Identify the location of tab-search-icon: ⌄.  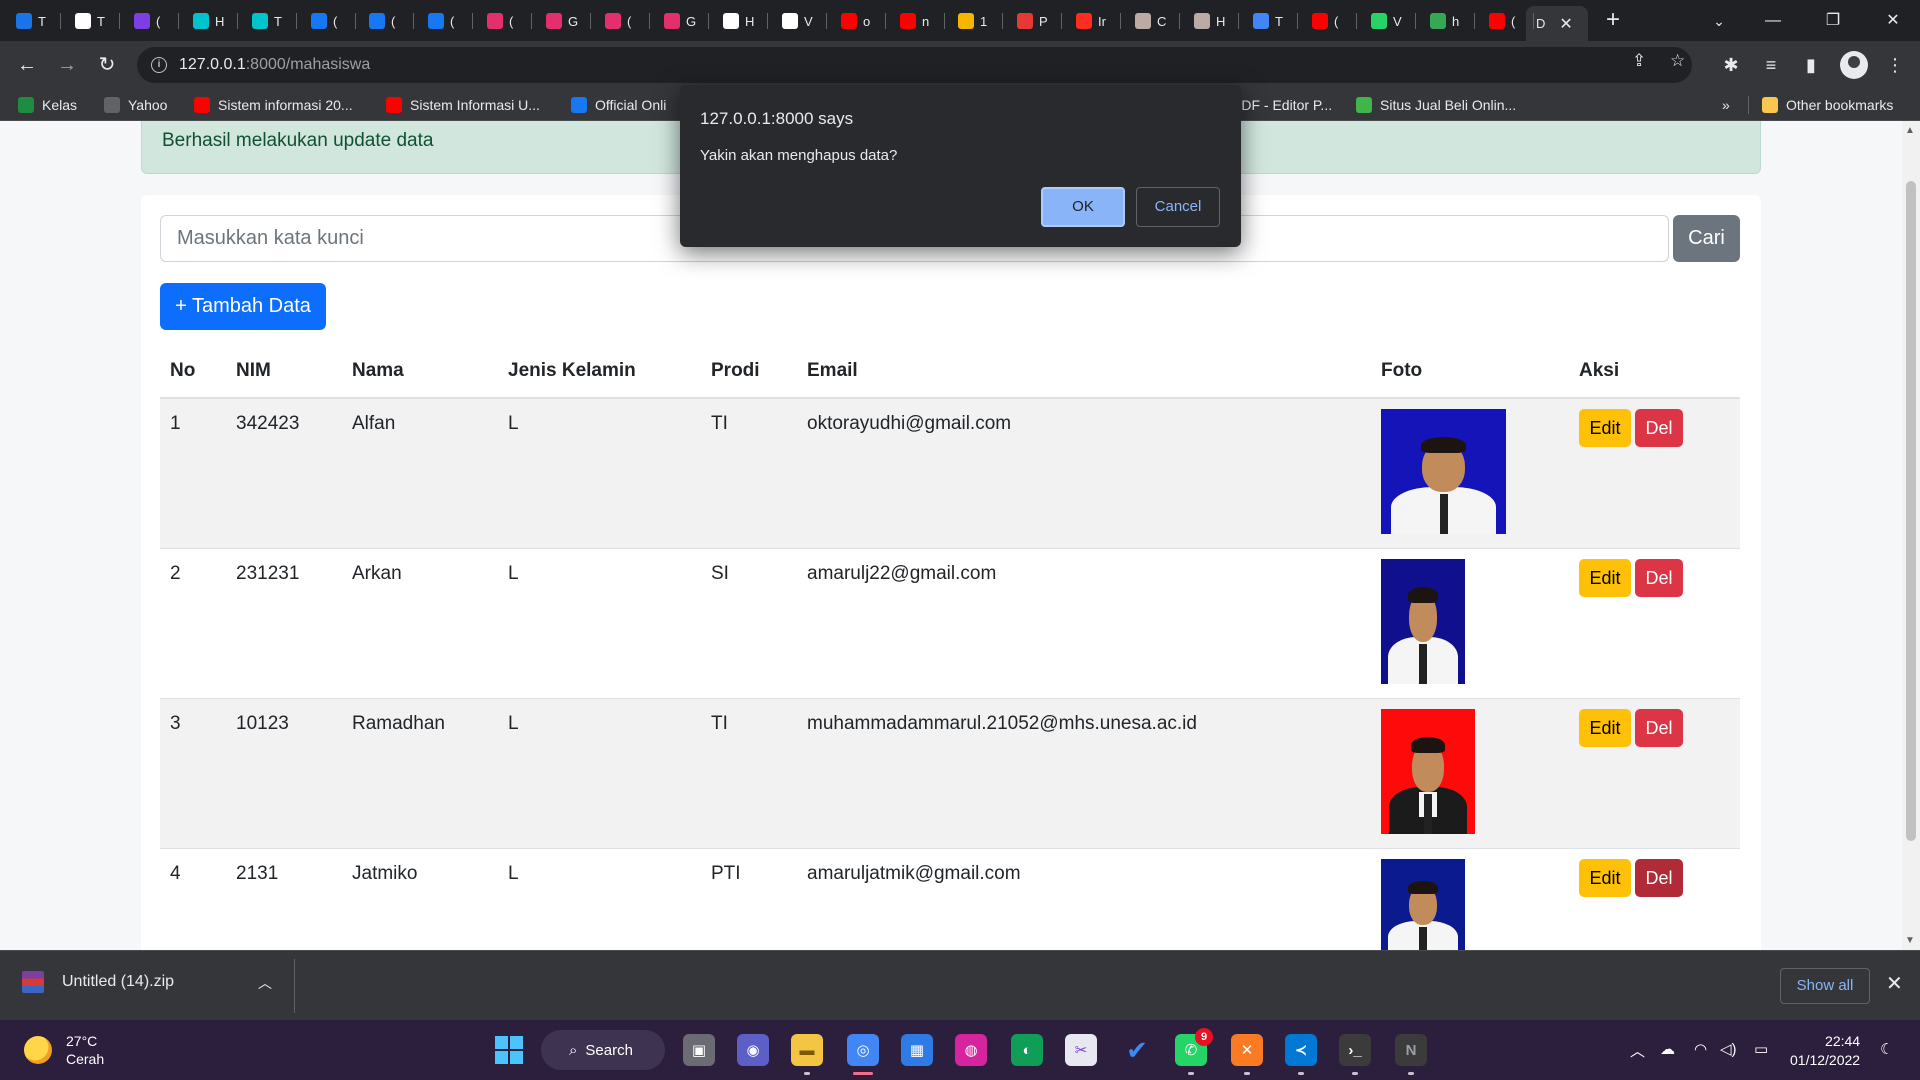
(1719, 21).